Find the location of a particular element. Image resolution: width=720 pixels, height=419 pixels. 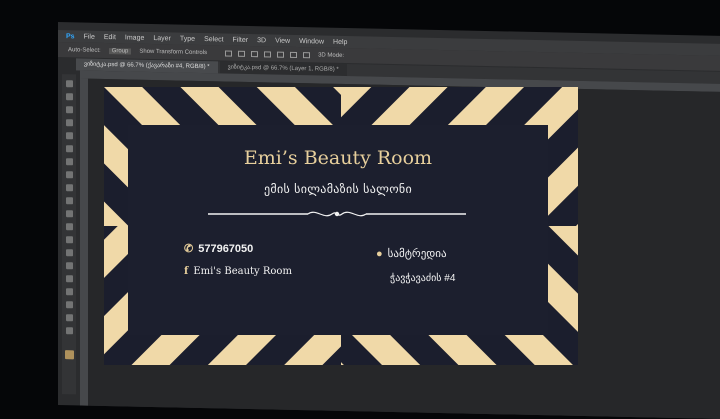

location-contact: ● სამტრედია is located at coordinates (411, 254).